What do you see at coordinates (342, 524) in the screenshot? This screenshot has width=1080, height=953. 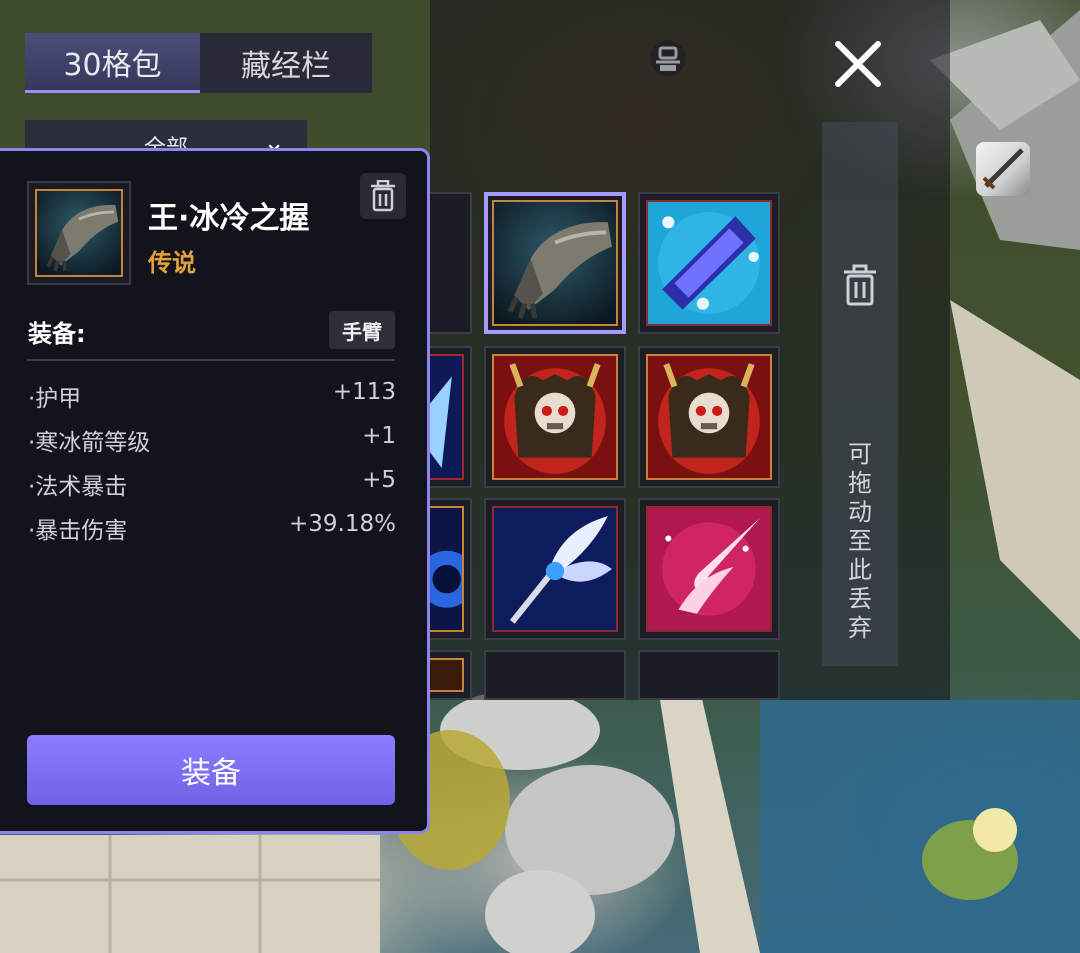 I see `stat-value: +39.18%` at bounding box center [342, 524].